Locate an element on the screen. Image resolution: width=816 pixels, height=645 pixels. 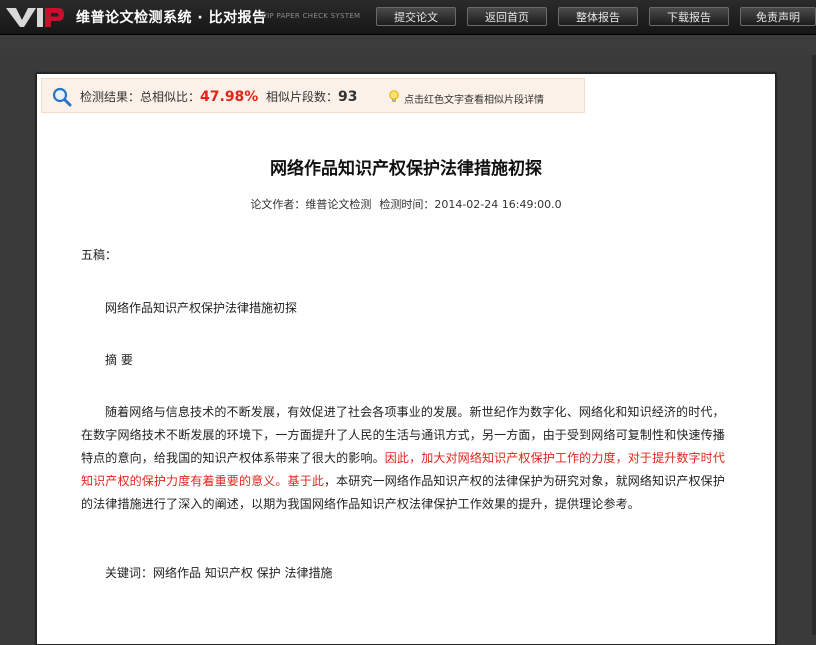
similarity-percent: 47.98% is located at coordinates (229, 97).